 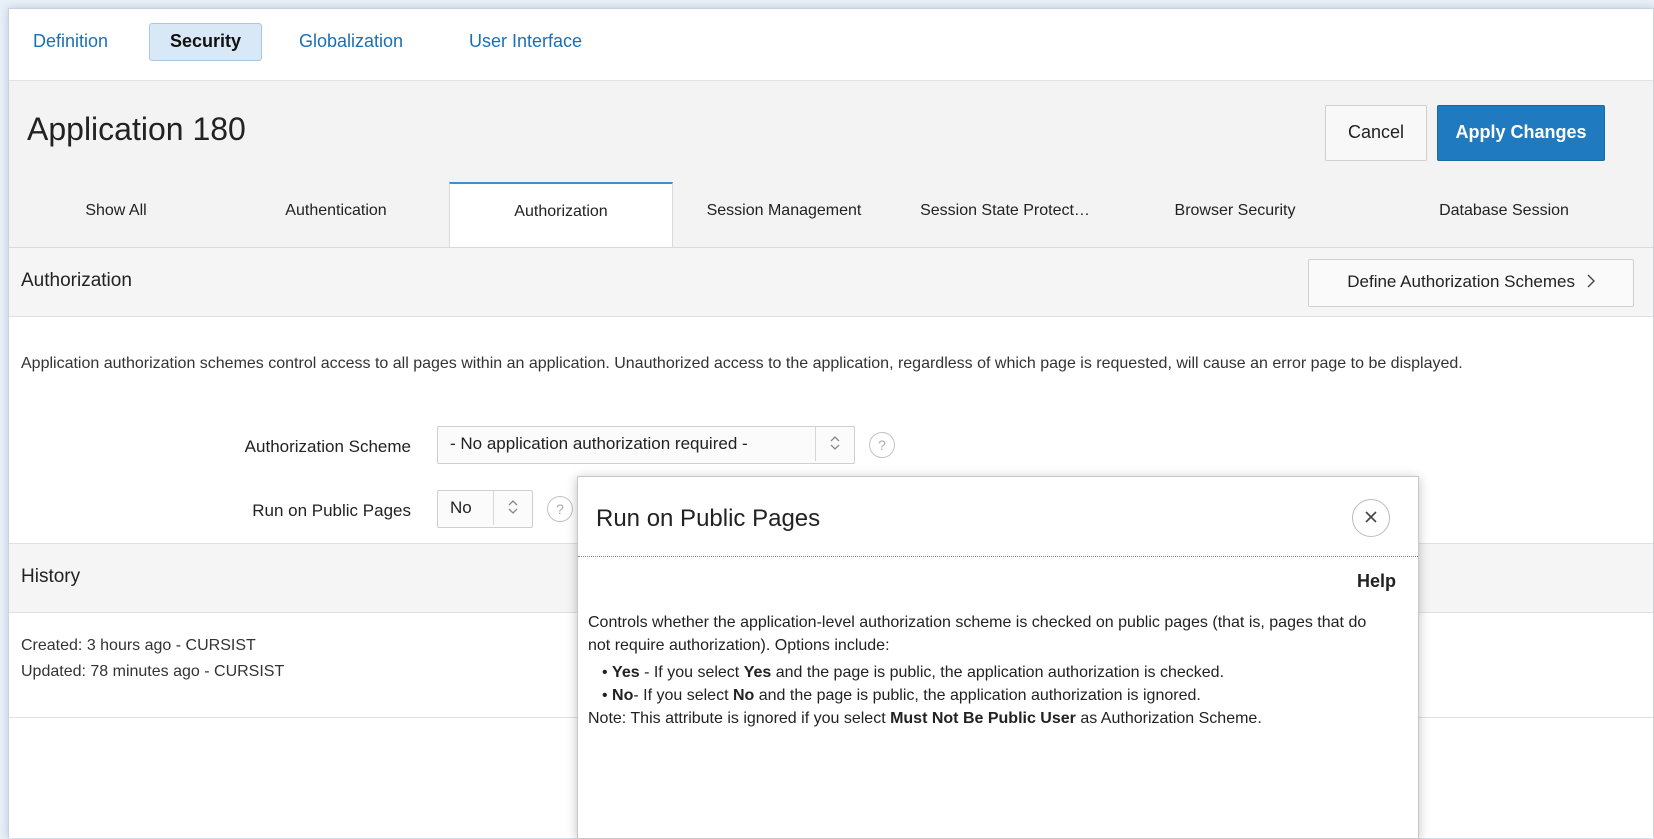 I want to click on run-on-public-pages-select: No, so click(x=485, y=509).